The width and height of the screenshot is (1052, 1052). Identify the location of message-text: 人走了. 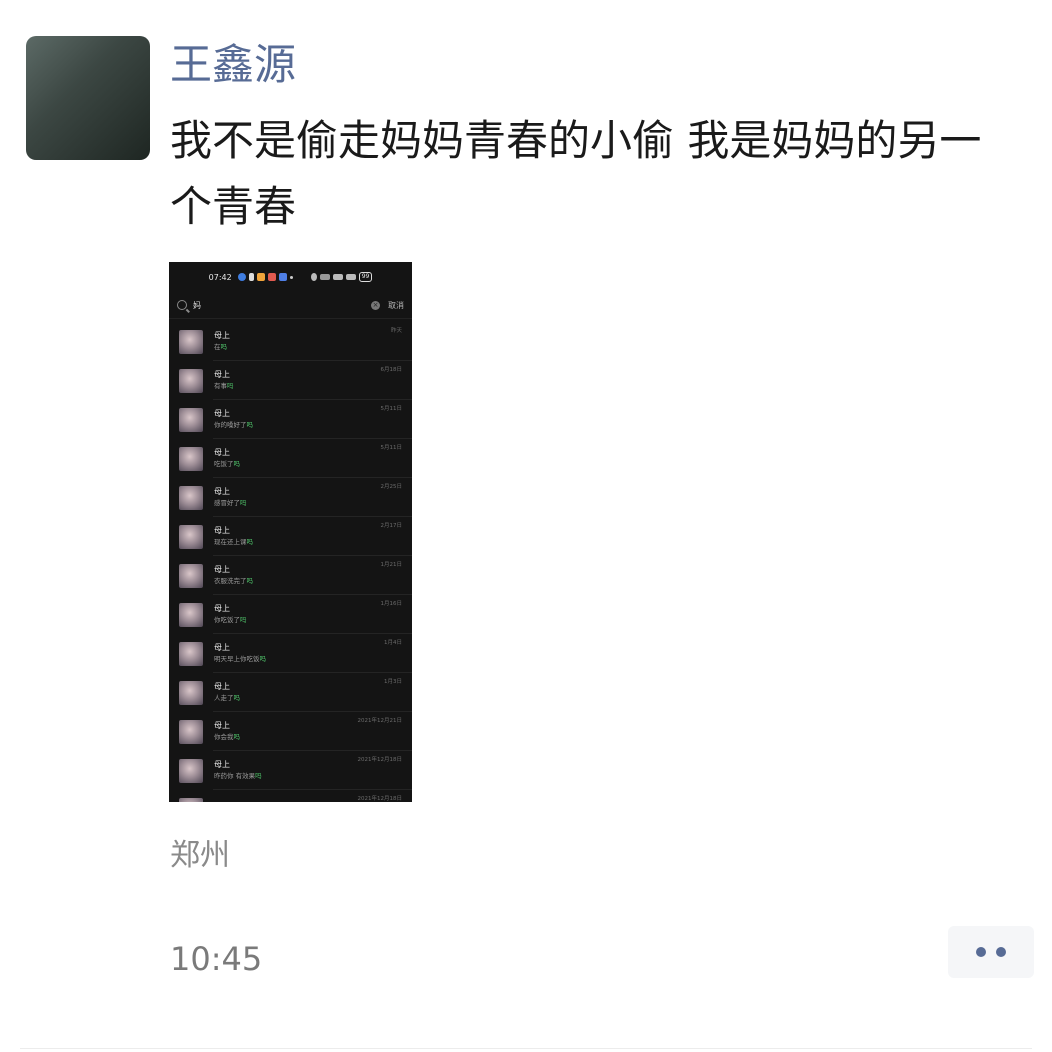
(224, 698).